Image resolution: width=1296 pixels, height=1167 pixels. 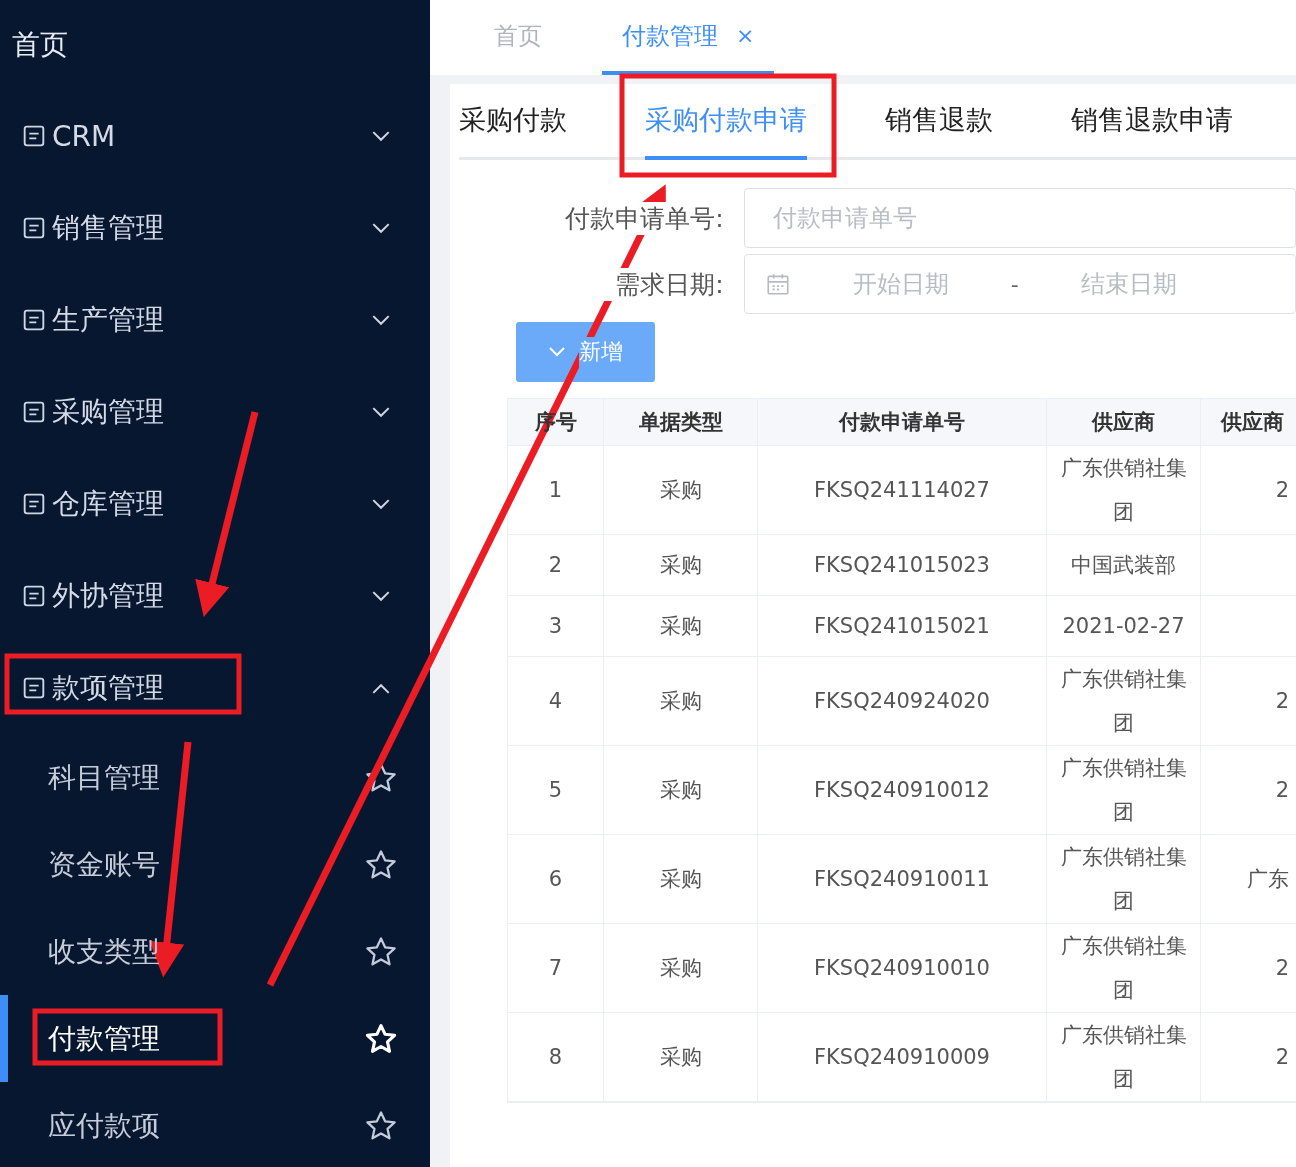 What do you see at coordinates (556, 1057) in the screenshot?
I see `table-cell: 8` at bounding box center [556, 1057].